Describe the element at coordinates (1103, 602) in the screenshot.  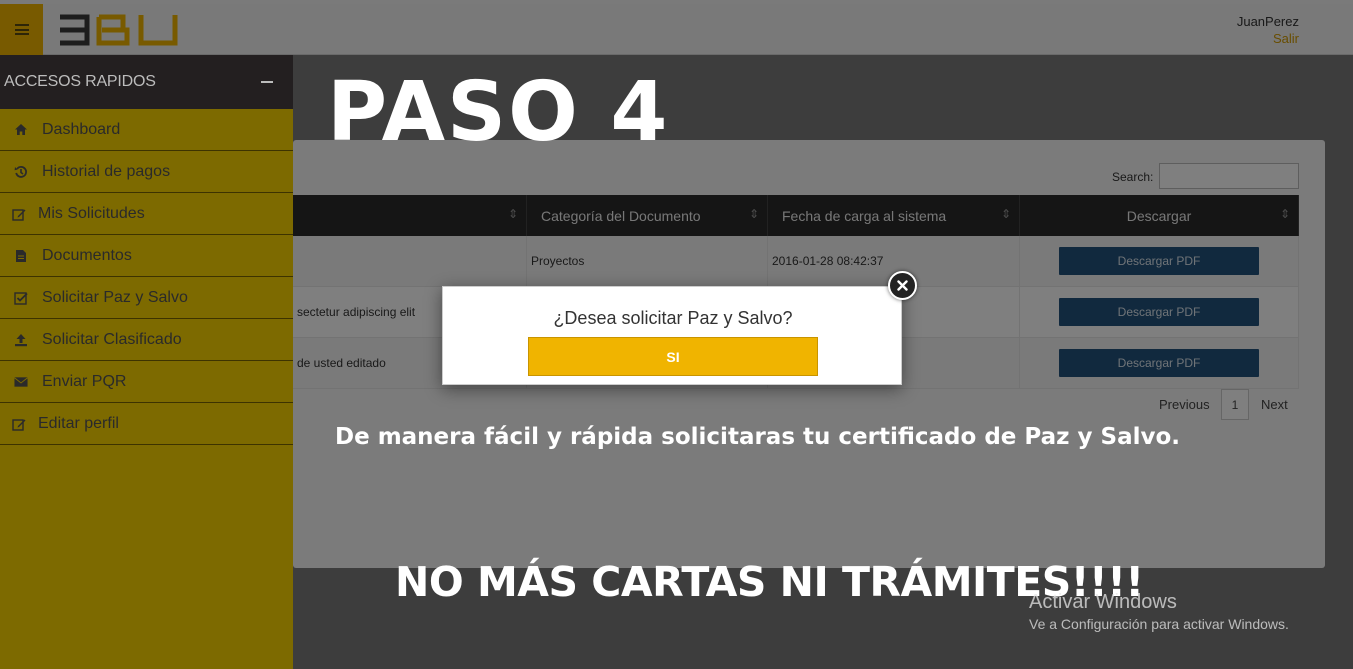
I see `activation-watermark-title: Activar Windows` at that location.